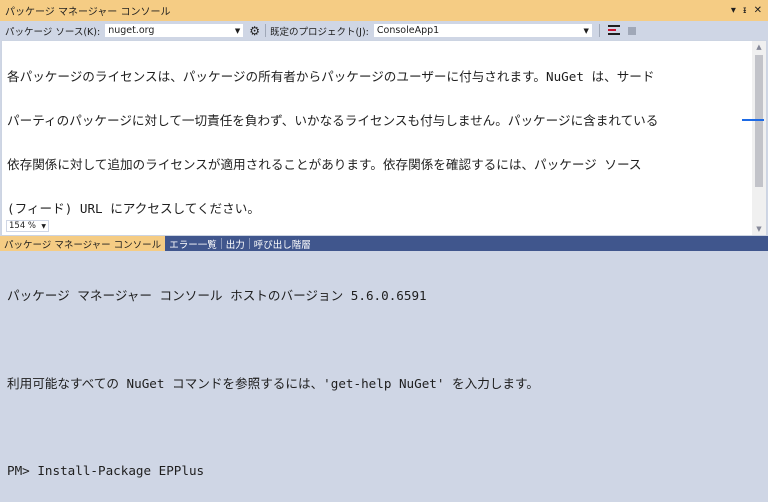 The height and width of the screenshot is (502, 768). What do you see at coordinates (23, 226) in the screenshot?
I see `zoom-value: 154 %` at bounding box center [23, 226].